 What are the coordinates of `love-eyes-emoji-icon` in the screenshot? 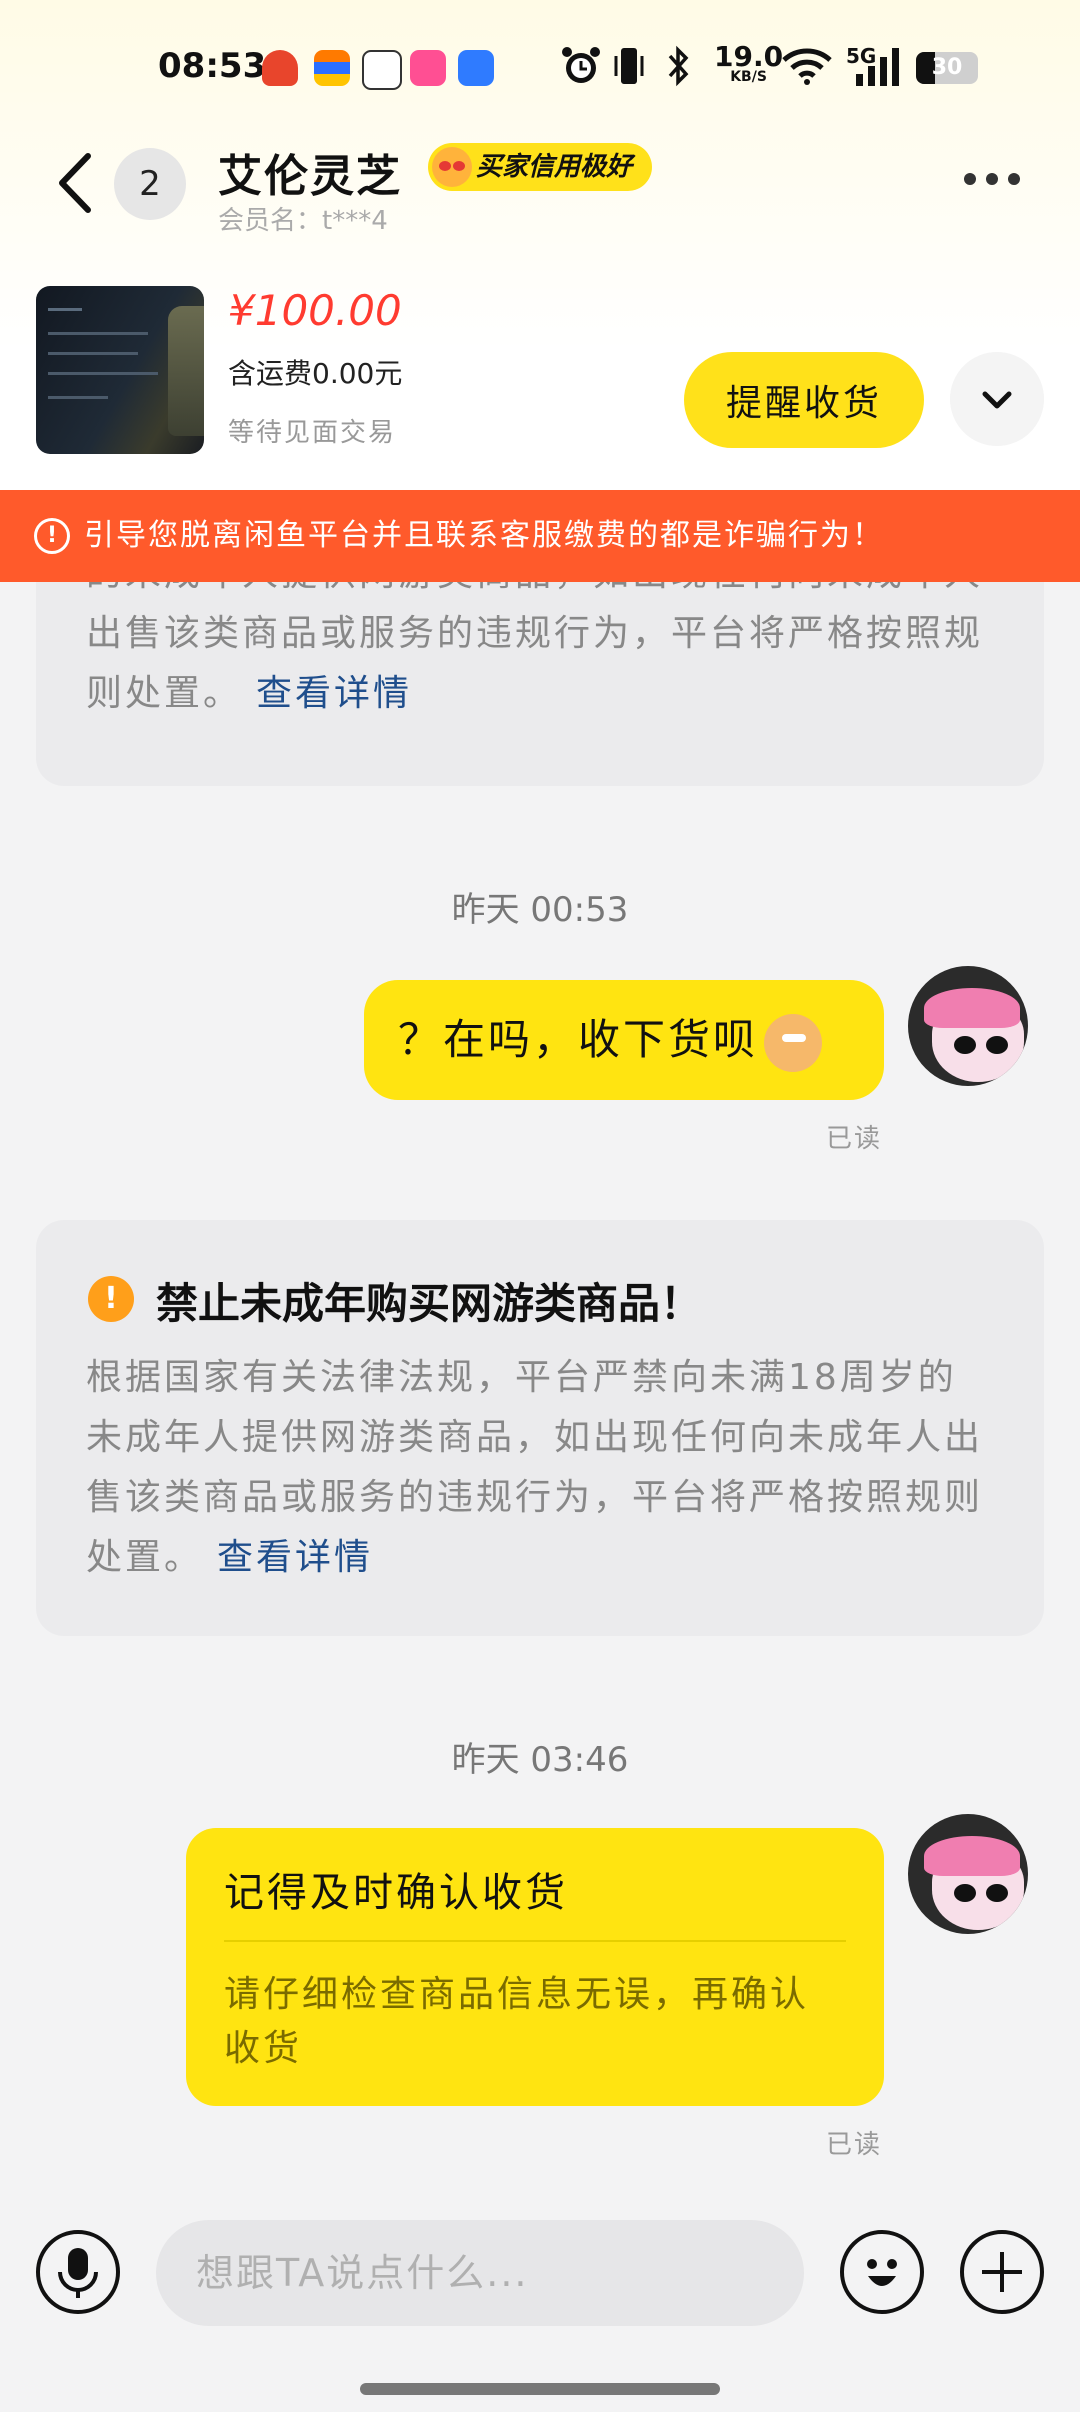 It's located at (452, 167).